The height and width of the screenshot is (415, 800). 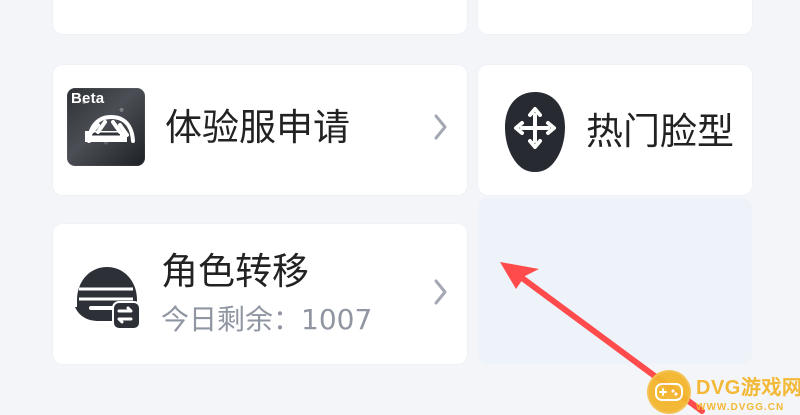 What do you see at coordinates (106, 127) in the screenshot?
I see `beta-helmet-icon: Beta` at bounding box center [106, 127].